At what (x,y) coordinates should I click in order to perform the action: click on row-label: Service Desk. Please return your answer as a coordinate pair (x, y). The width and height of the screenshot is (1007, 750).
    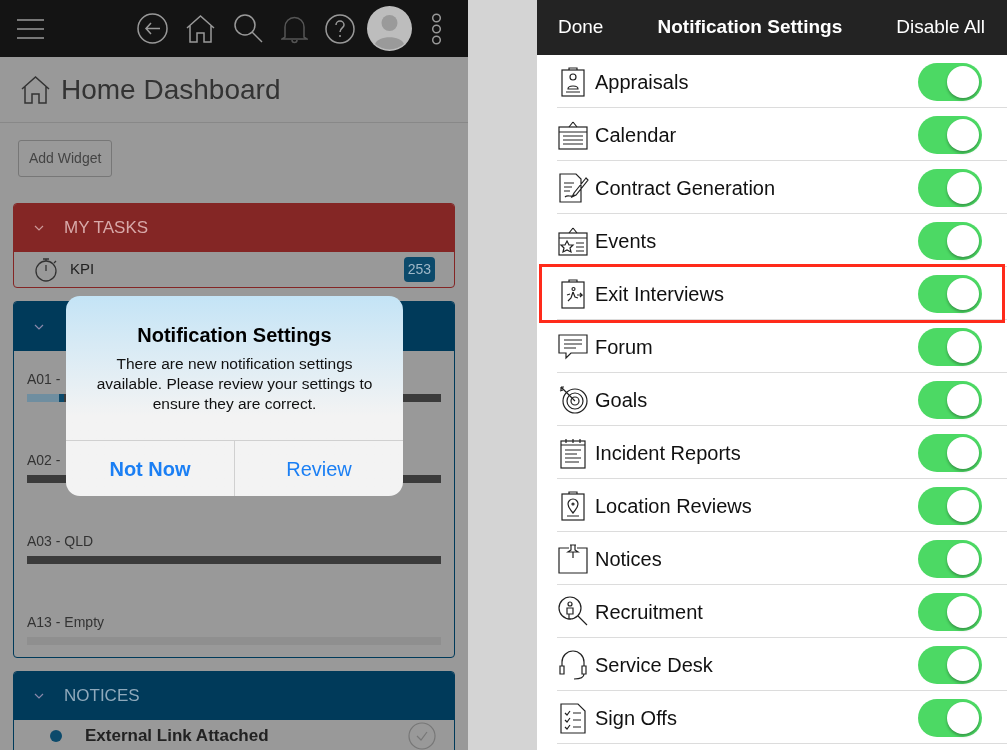
    Looking at the image, I should click on (654, 665).